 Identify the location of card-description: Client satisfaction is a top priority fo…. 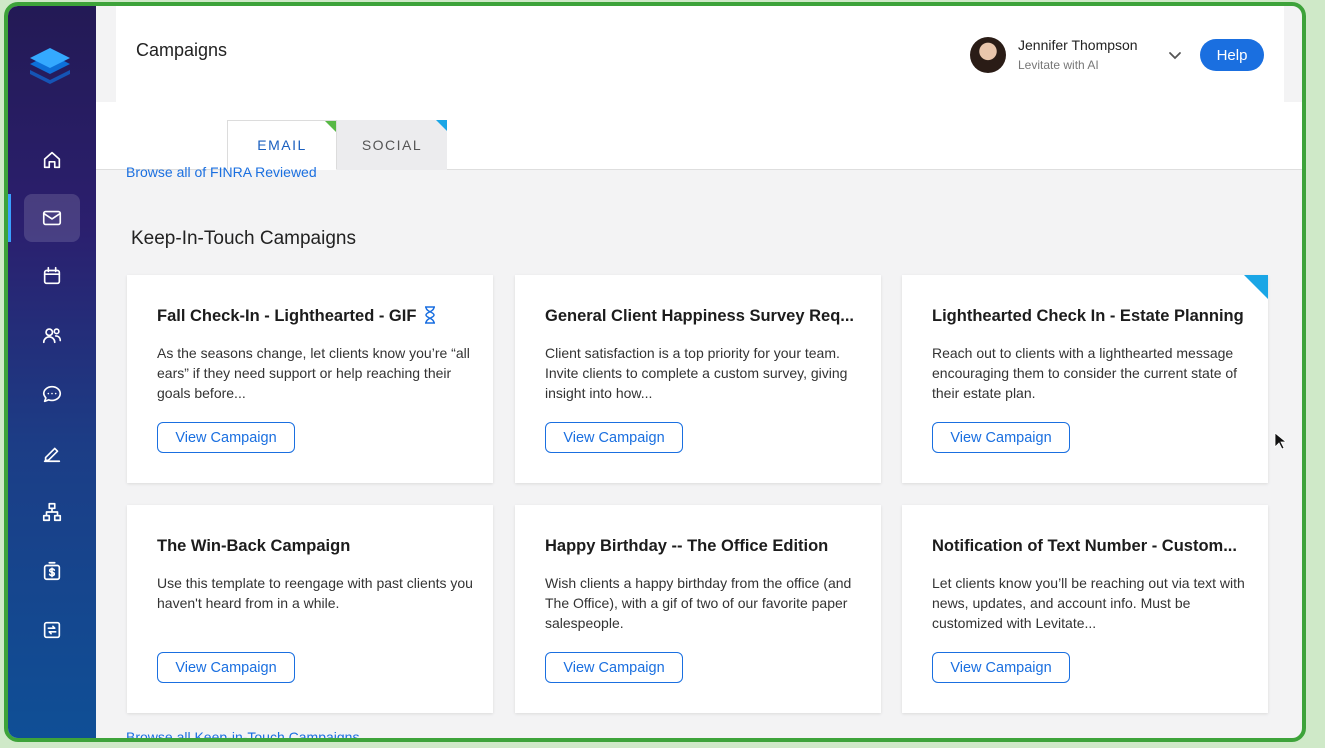
(696, 373).